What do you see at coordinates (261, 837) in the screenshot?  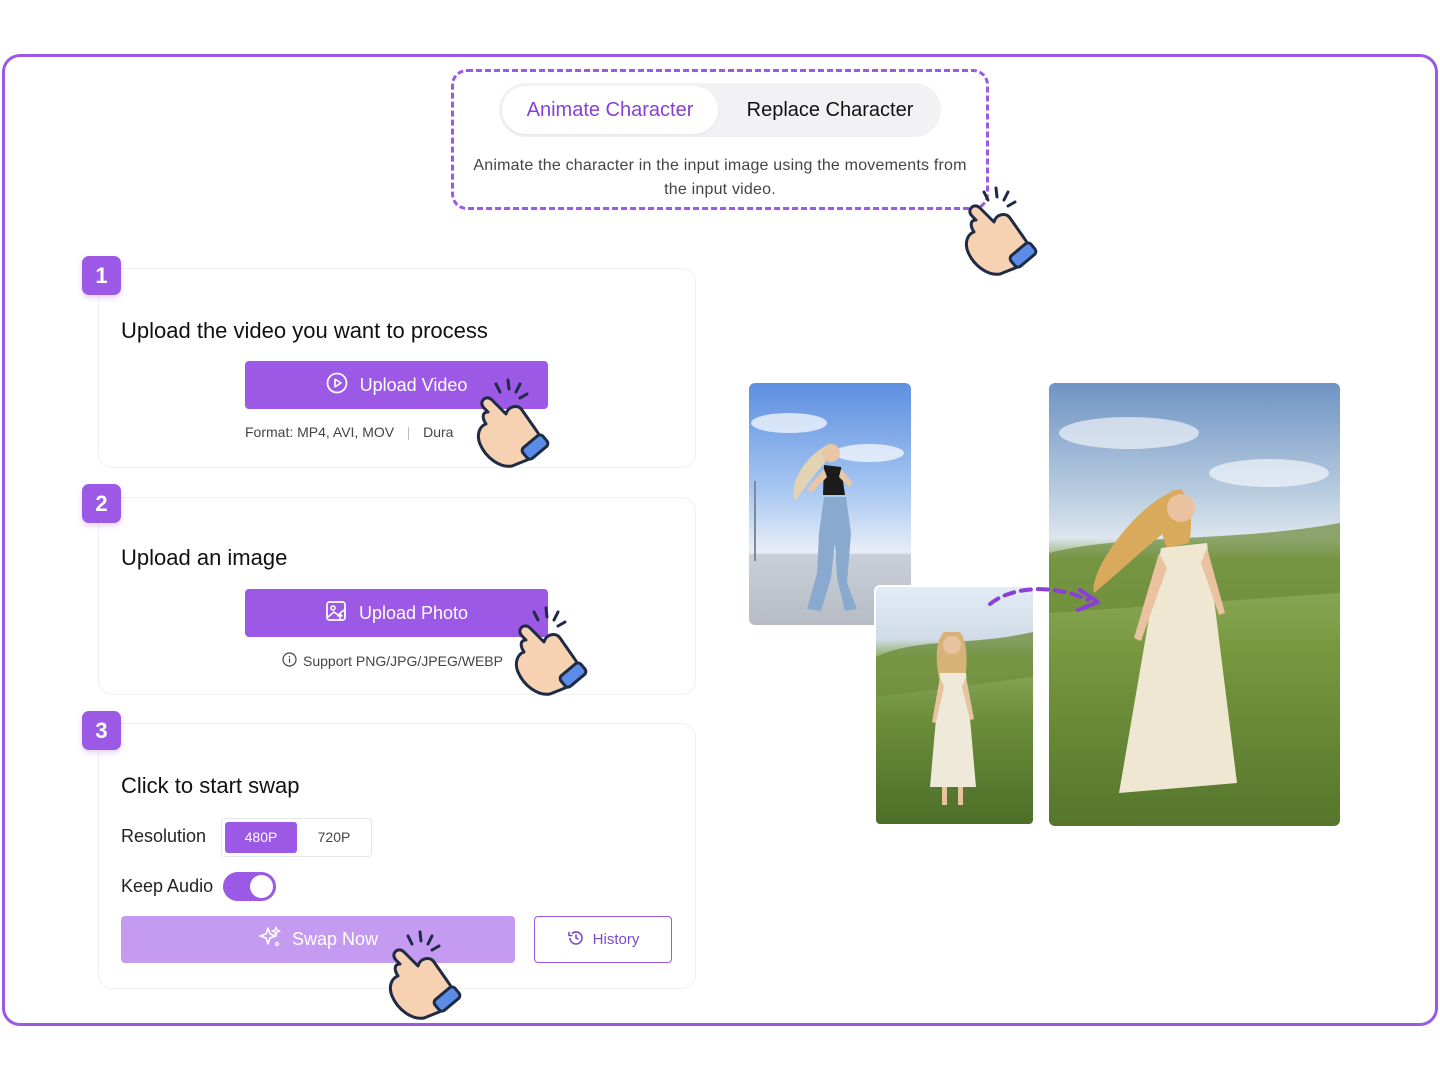 I see `resolution-480p-option: 480P` at bounding box center [261, 837].